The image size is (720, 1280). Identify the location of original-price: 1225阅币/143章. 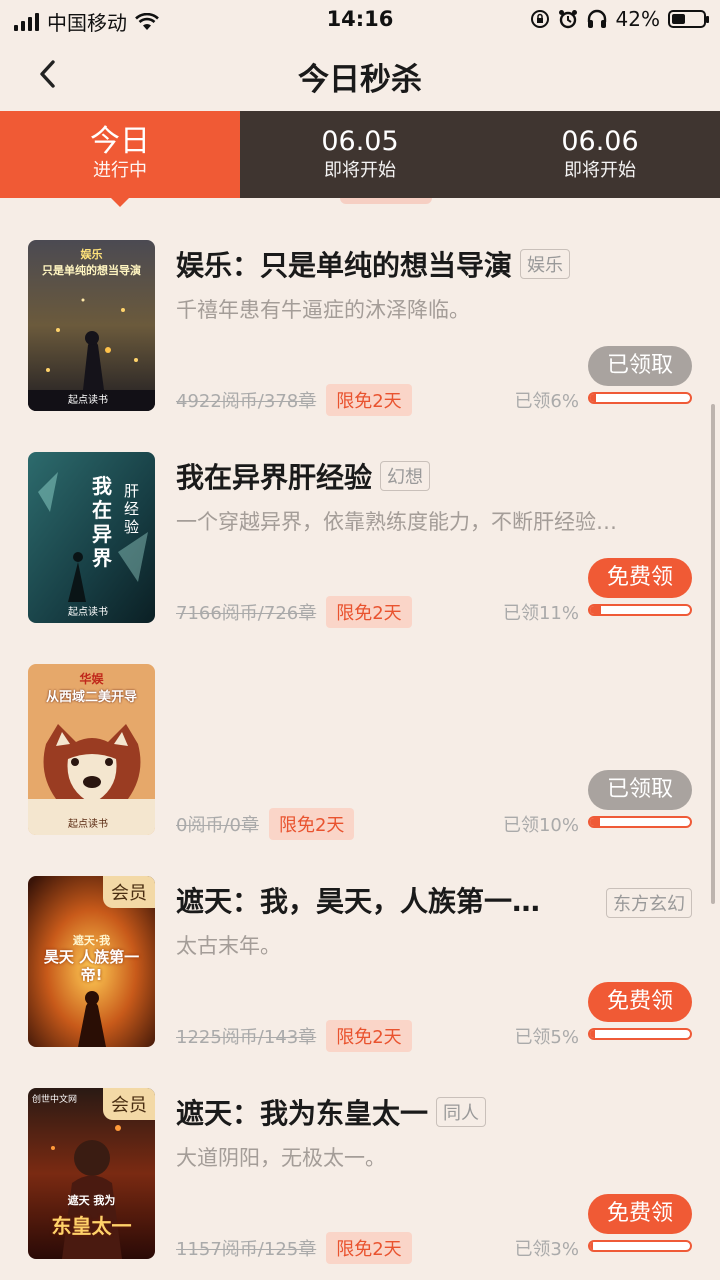
(246, 1037).